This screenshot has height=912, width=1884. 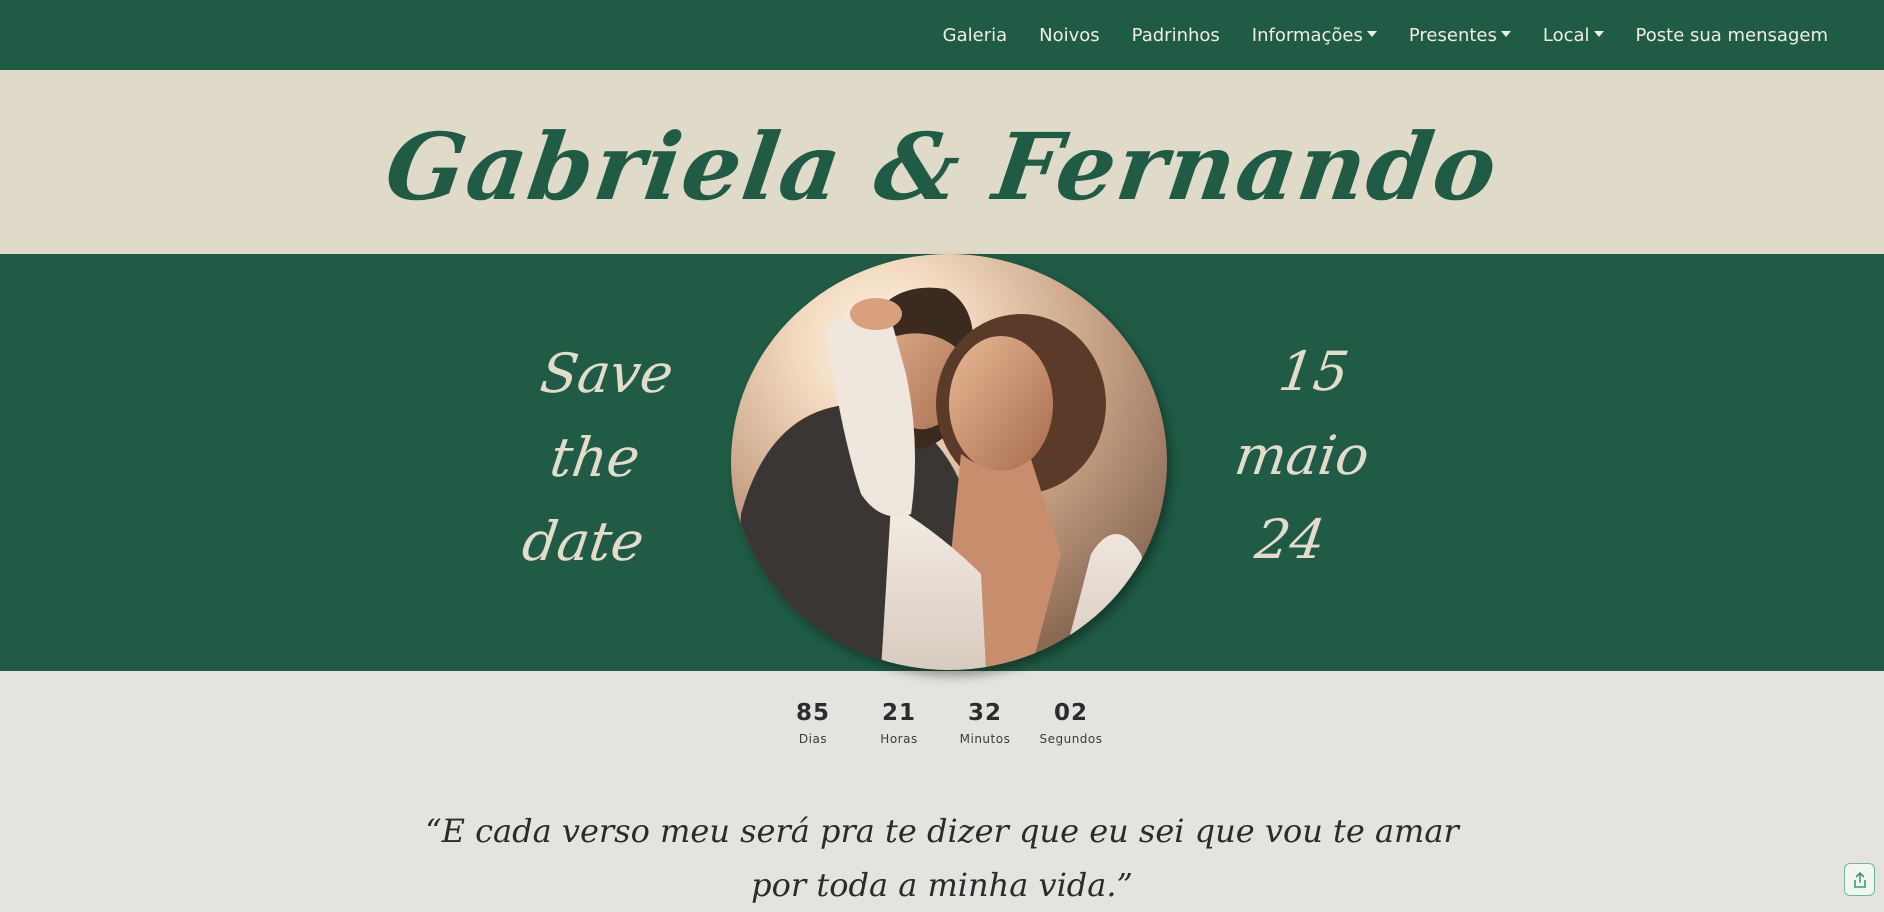 What do you see at coordinates (942, 167) in the screenshot?
I see `page-title: Gabriela & Fernando` at bounding box center [942, 167].